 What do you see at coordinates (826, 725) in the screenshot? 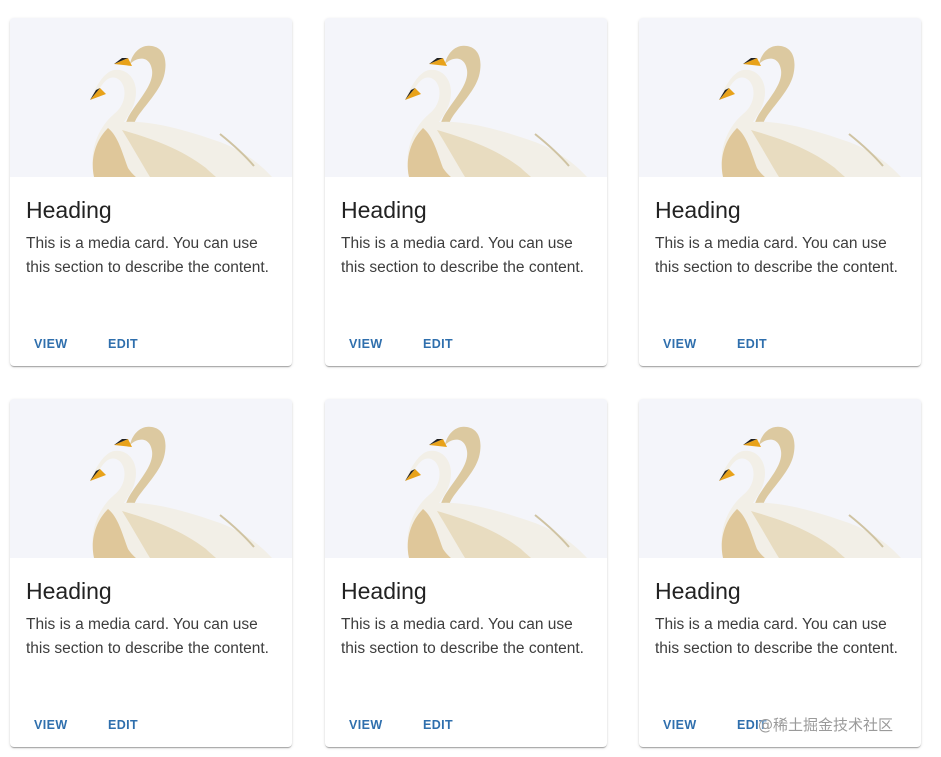
I see `watermark: @稀土掘金技术社区` at bounding box center [826, 725].